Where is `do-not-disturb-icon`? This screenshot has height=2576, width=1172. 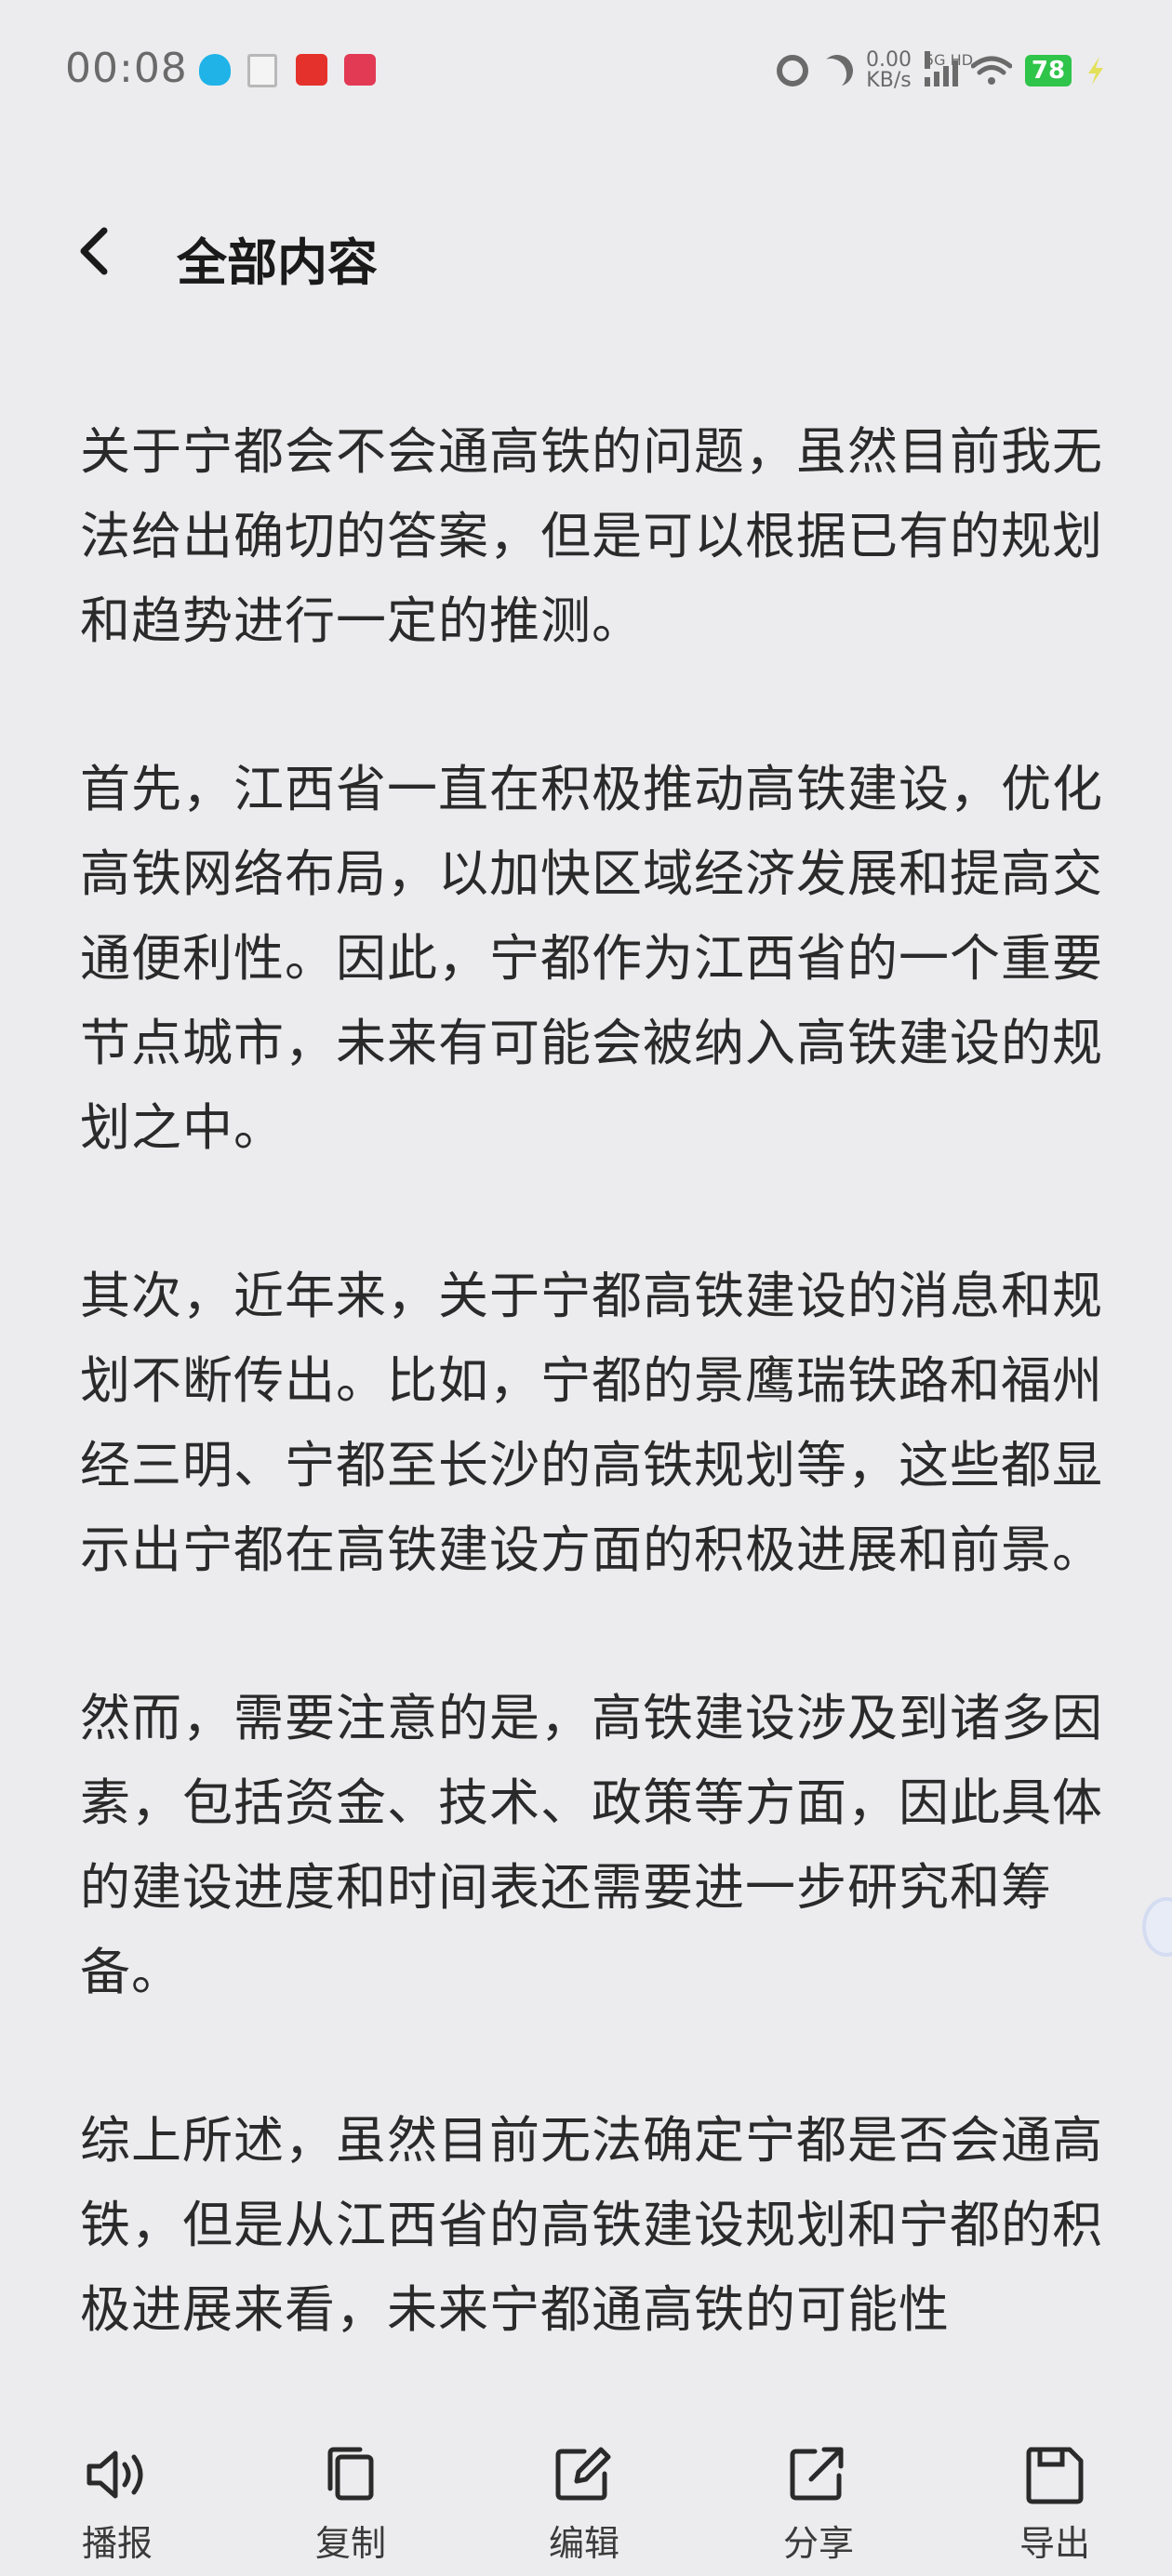
do-not-disturb-icon is located at coordinates (837, 70).